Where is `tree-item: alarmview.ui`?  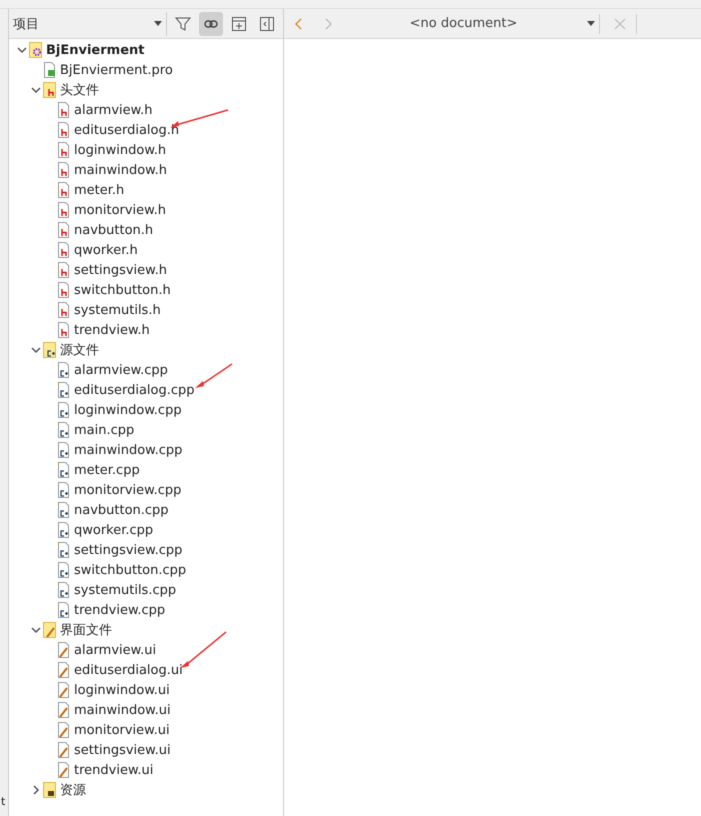 tree-item: alarmview.ui is located at coordinates (115, 650).